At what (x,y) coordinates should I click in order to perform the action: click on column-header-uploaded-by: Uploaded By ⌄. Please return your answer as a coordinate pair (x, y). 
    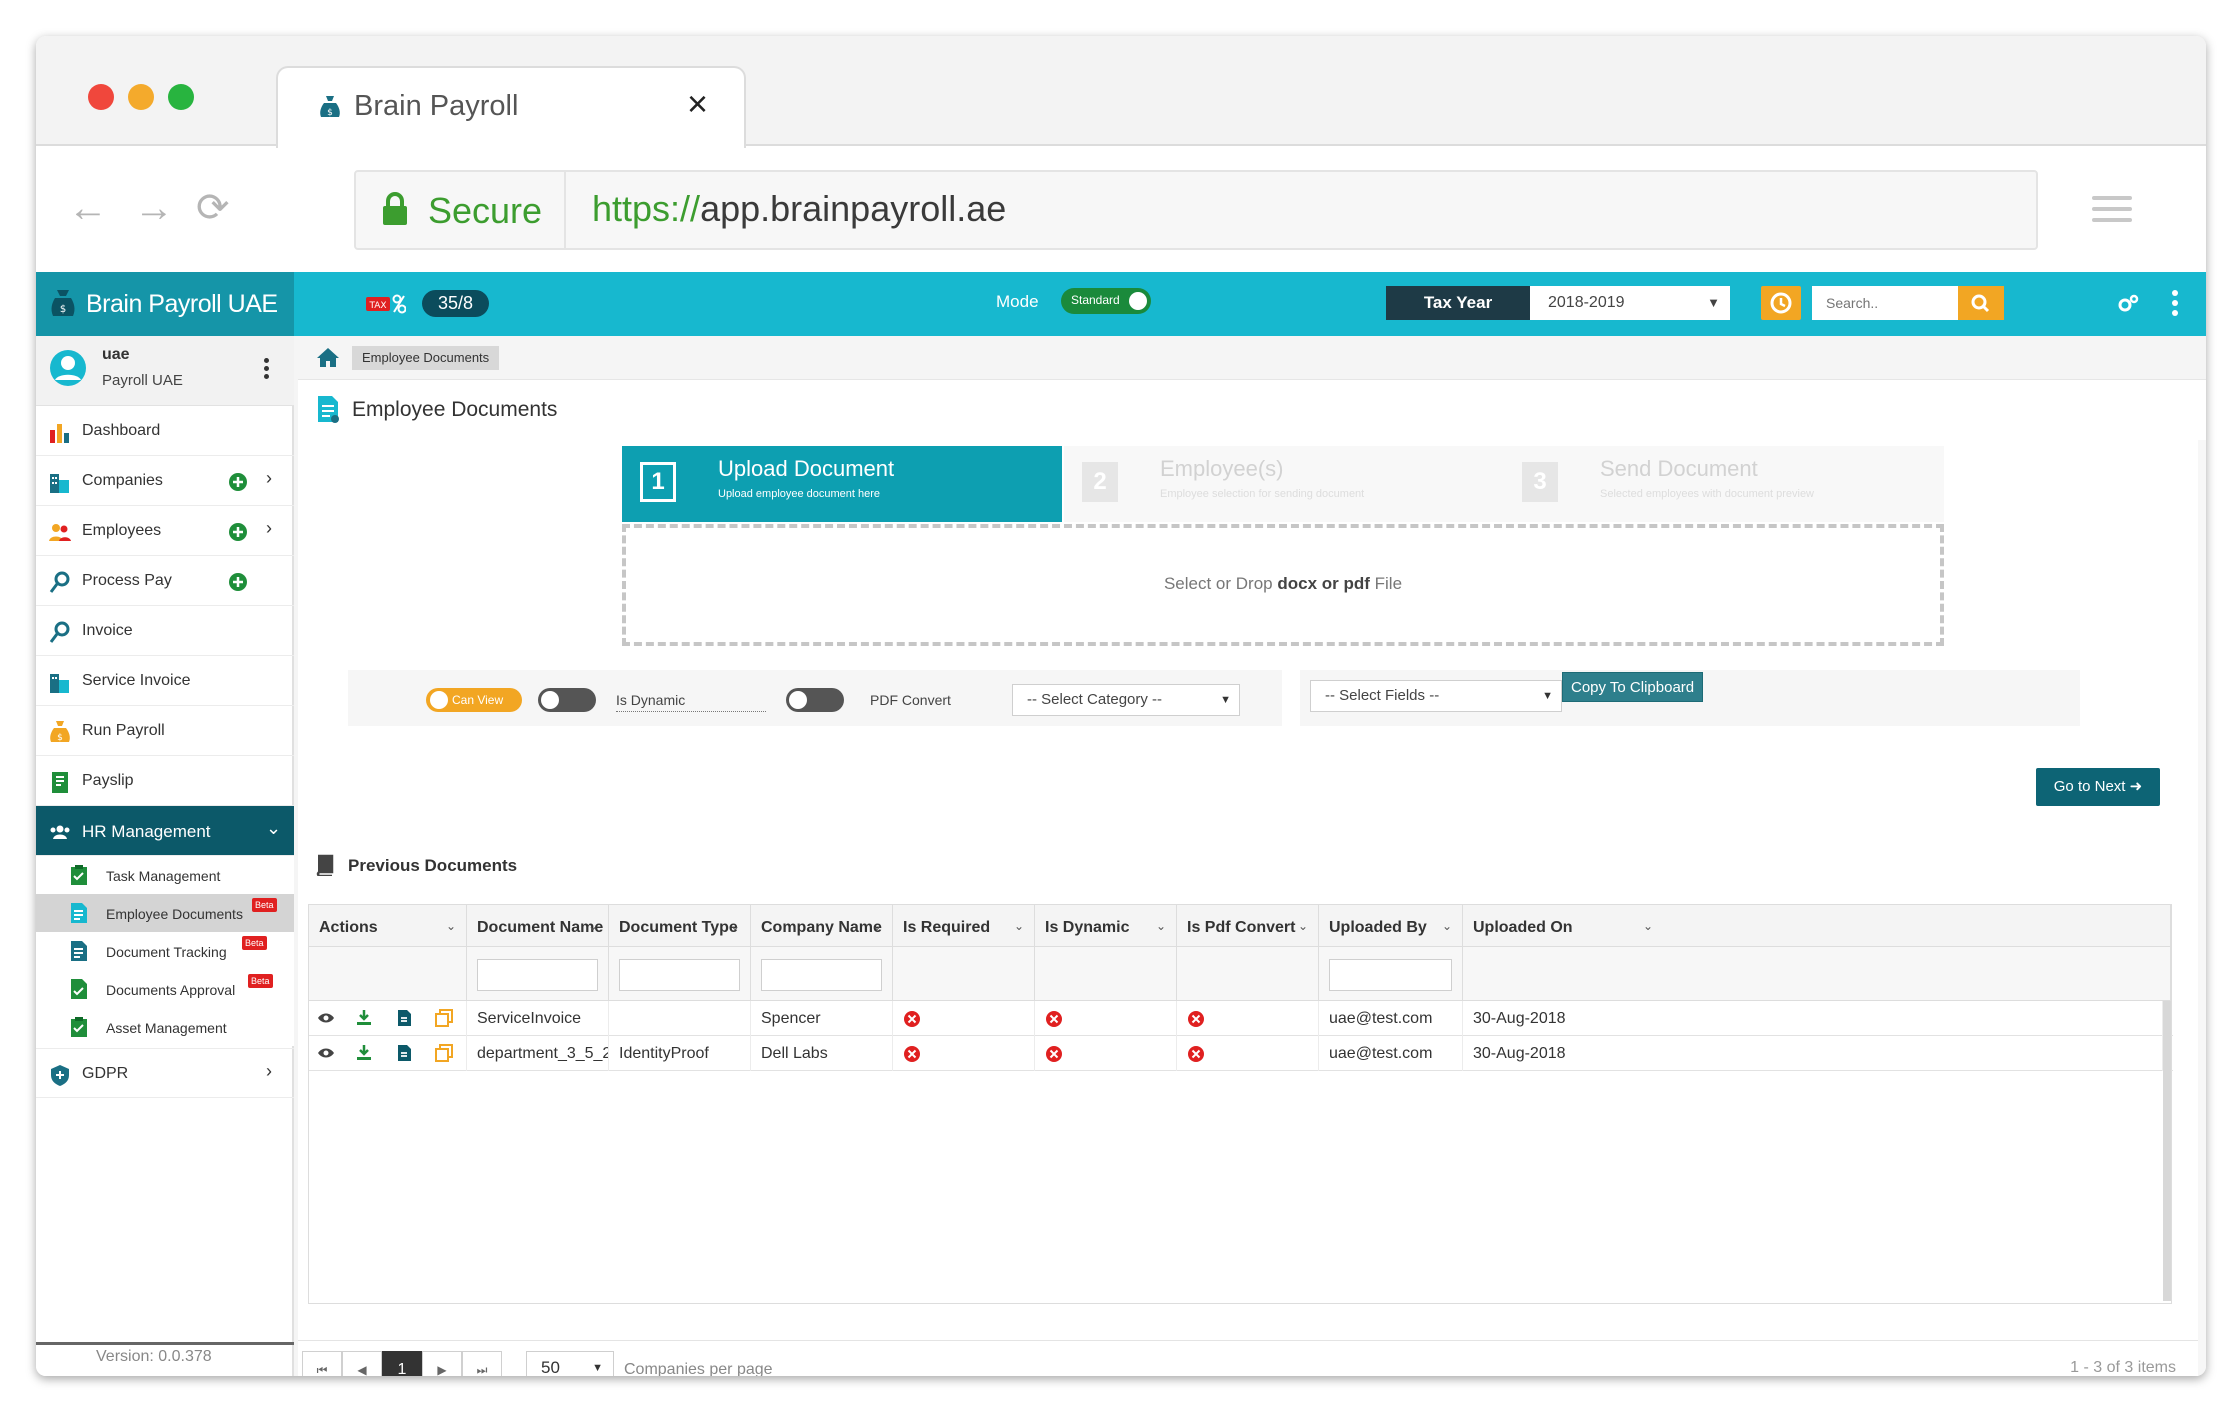
    Looking at the image, I should click on (1391, 926).